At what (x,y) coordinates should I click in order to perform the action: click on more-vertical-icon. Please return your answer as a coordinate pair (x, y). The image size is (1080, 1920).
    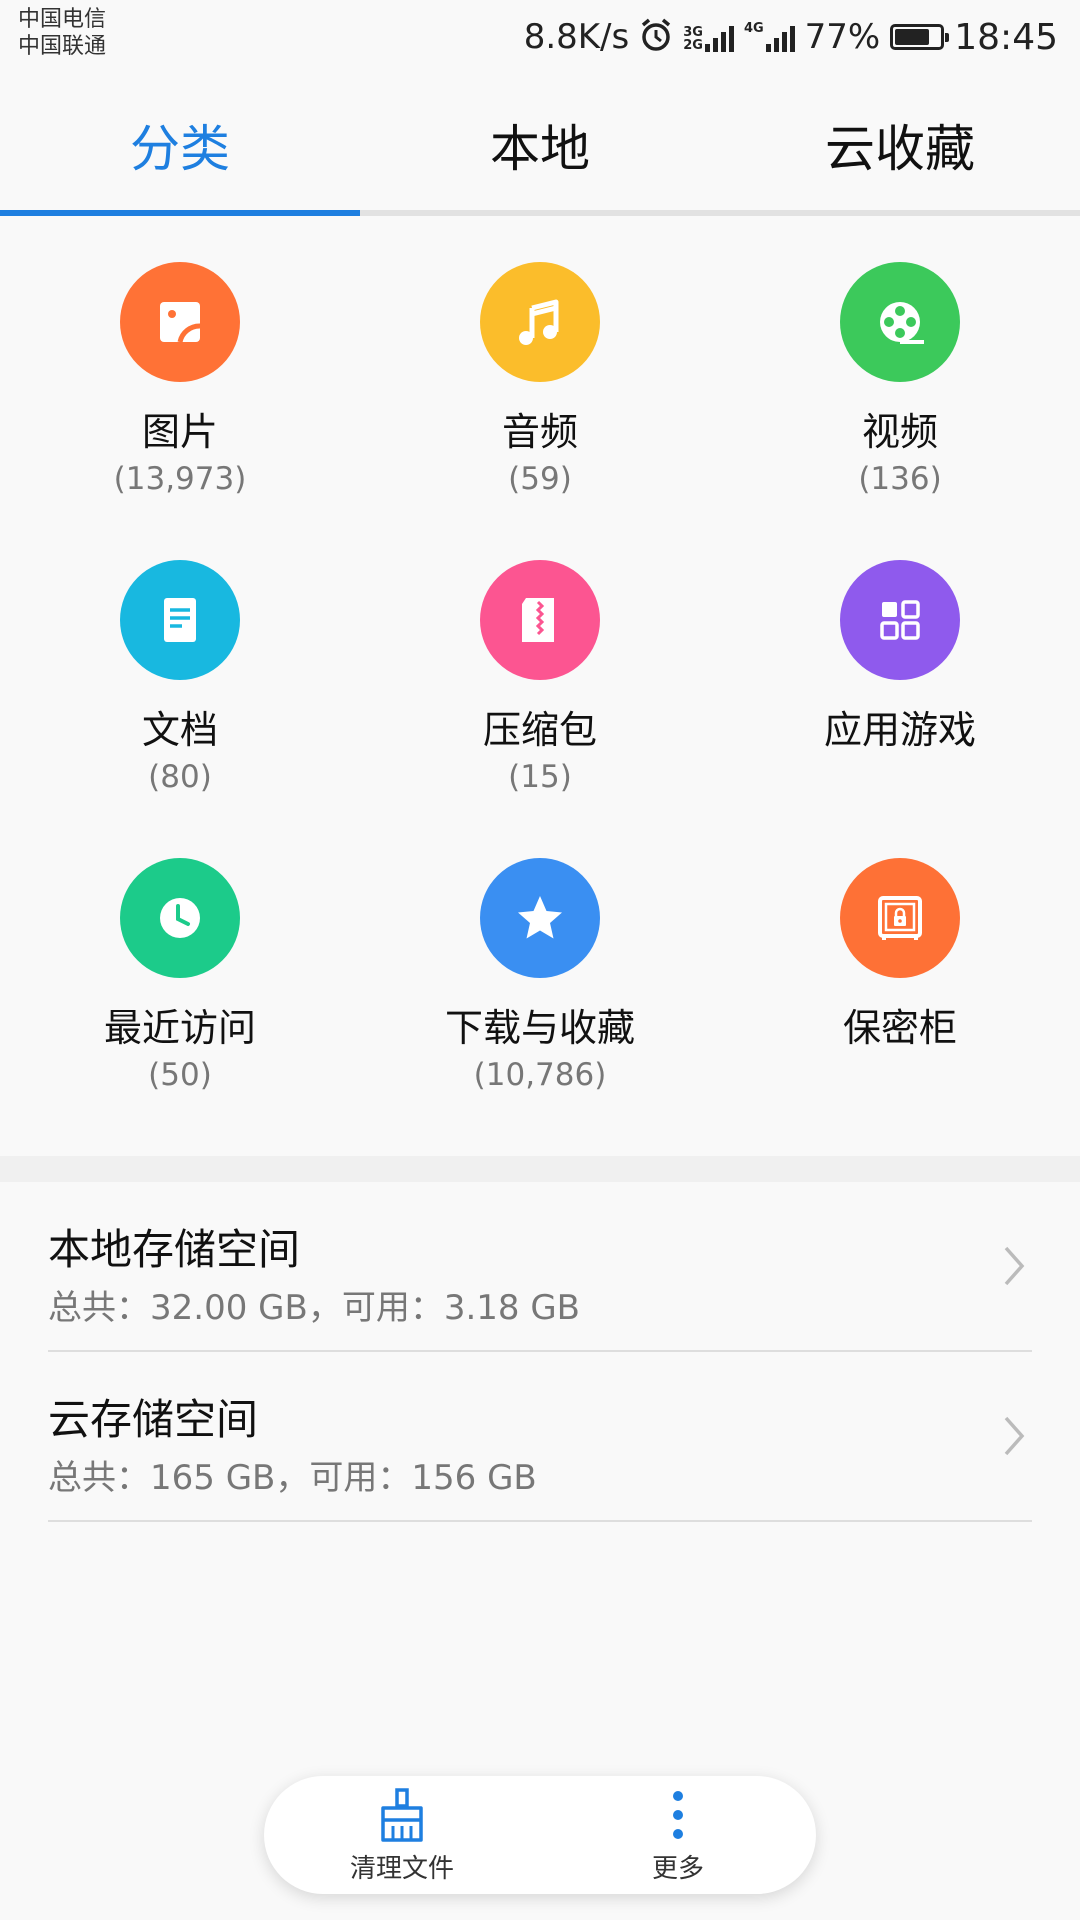
    Looking at the image, I should click on (678, 1814).